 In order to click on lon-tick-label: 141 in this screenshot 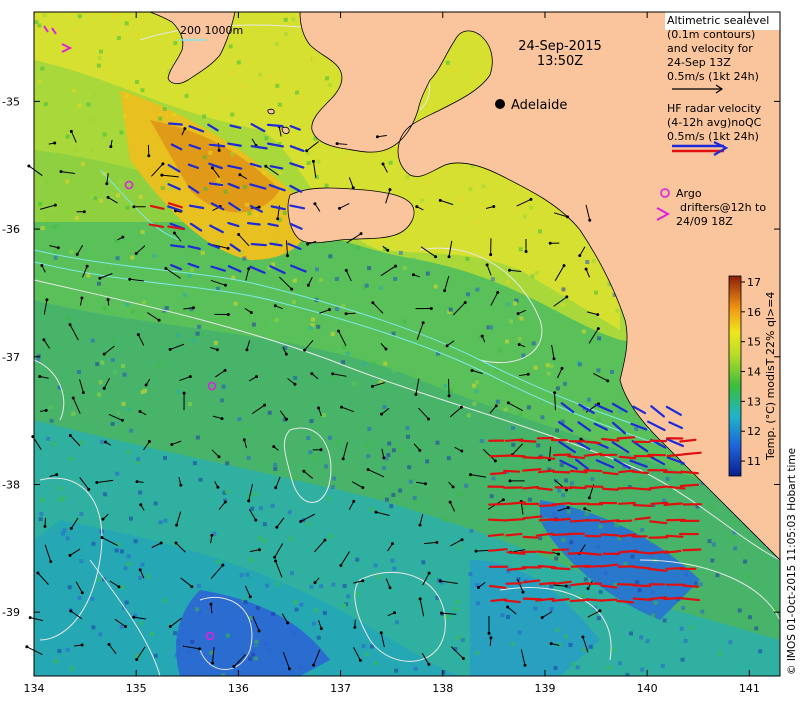, I will do `click(749, 688)`.